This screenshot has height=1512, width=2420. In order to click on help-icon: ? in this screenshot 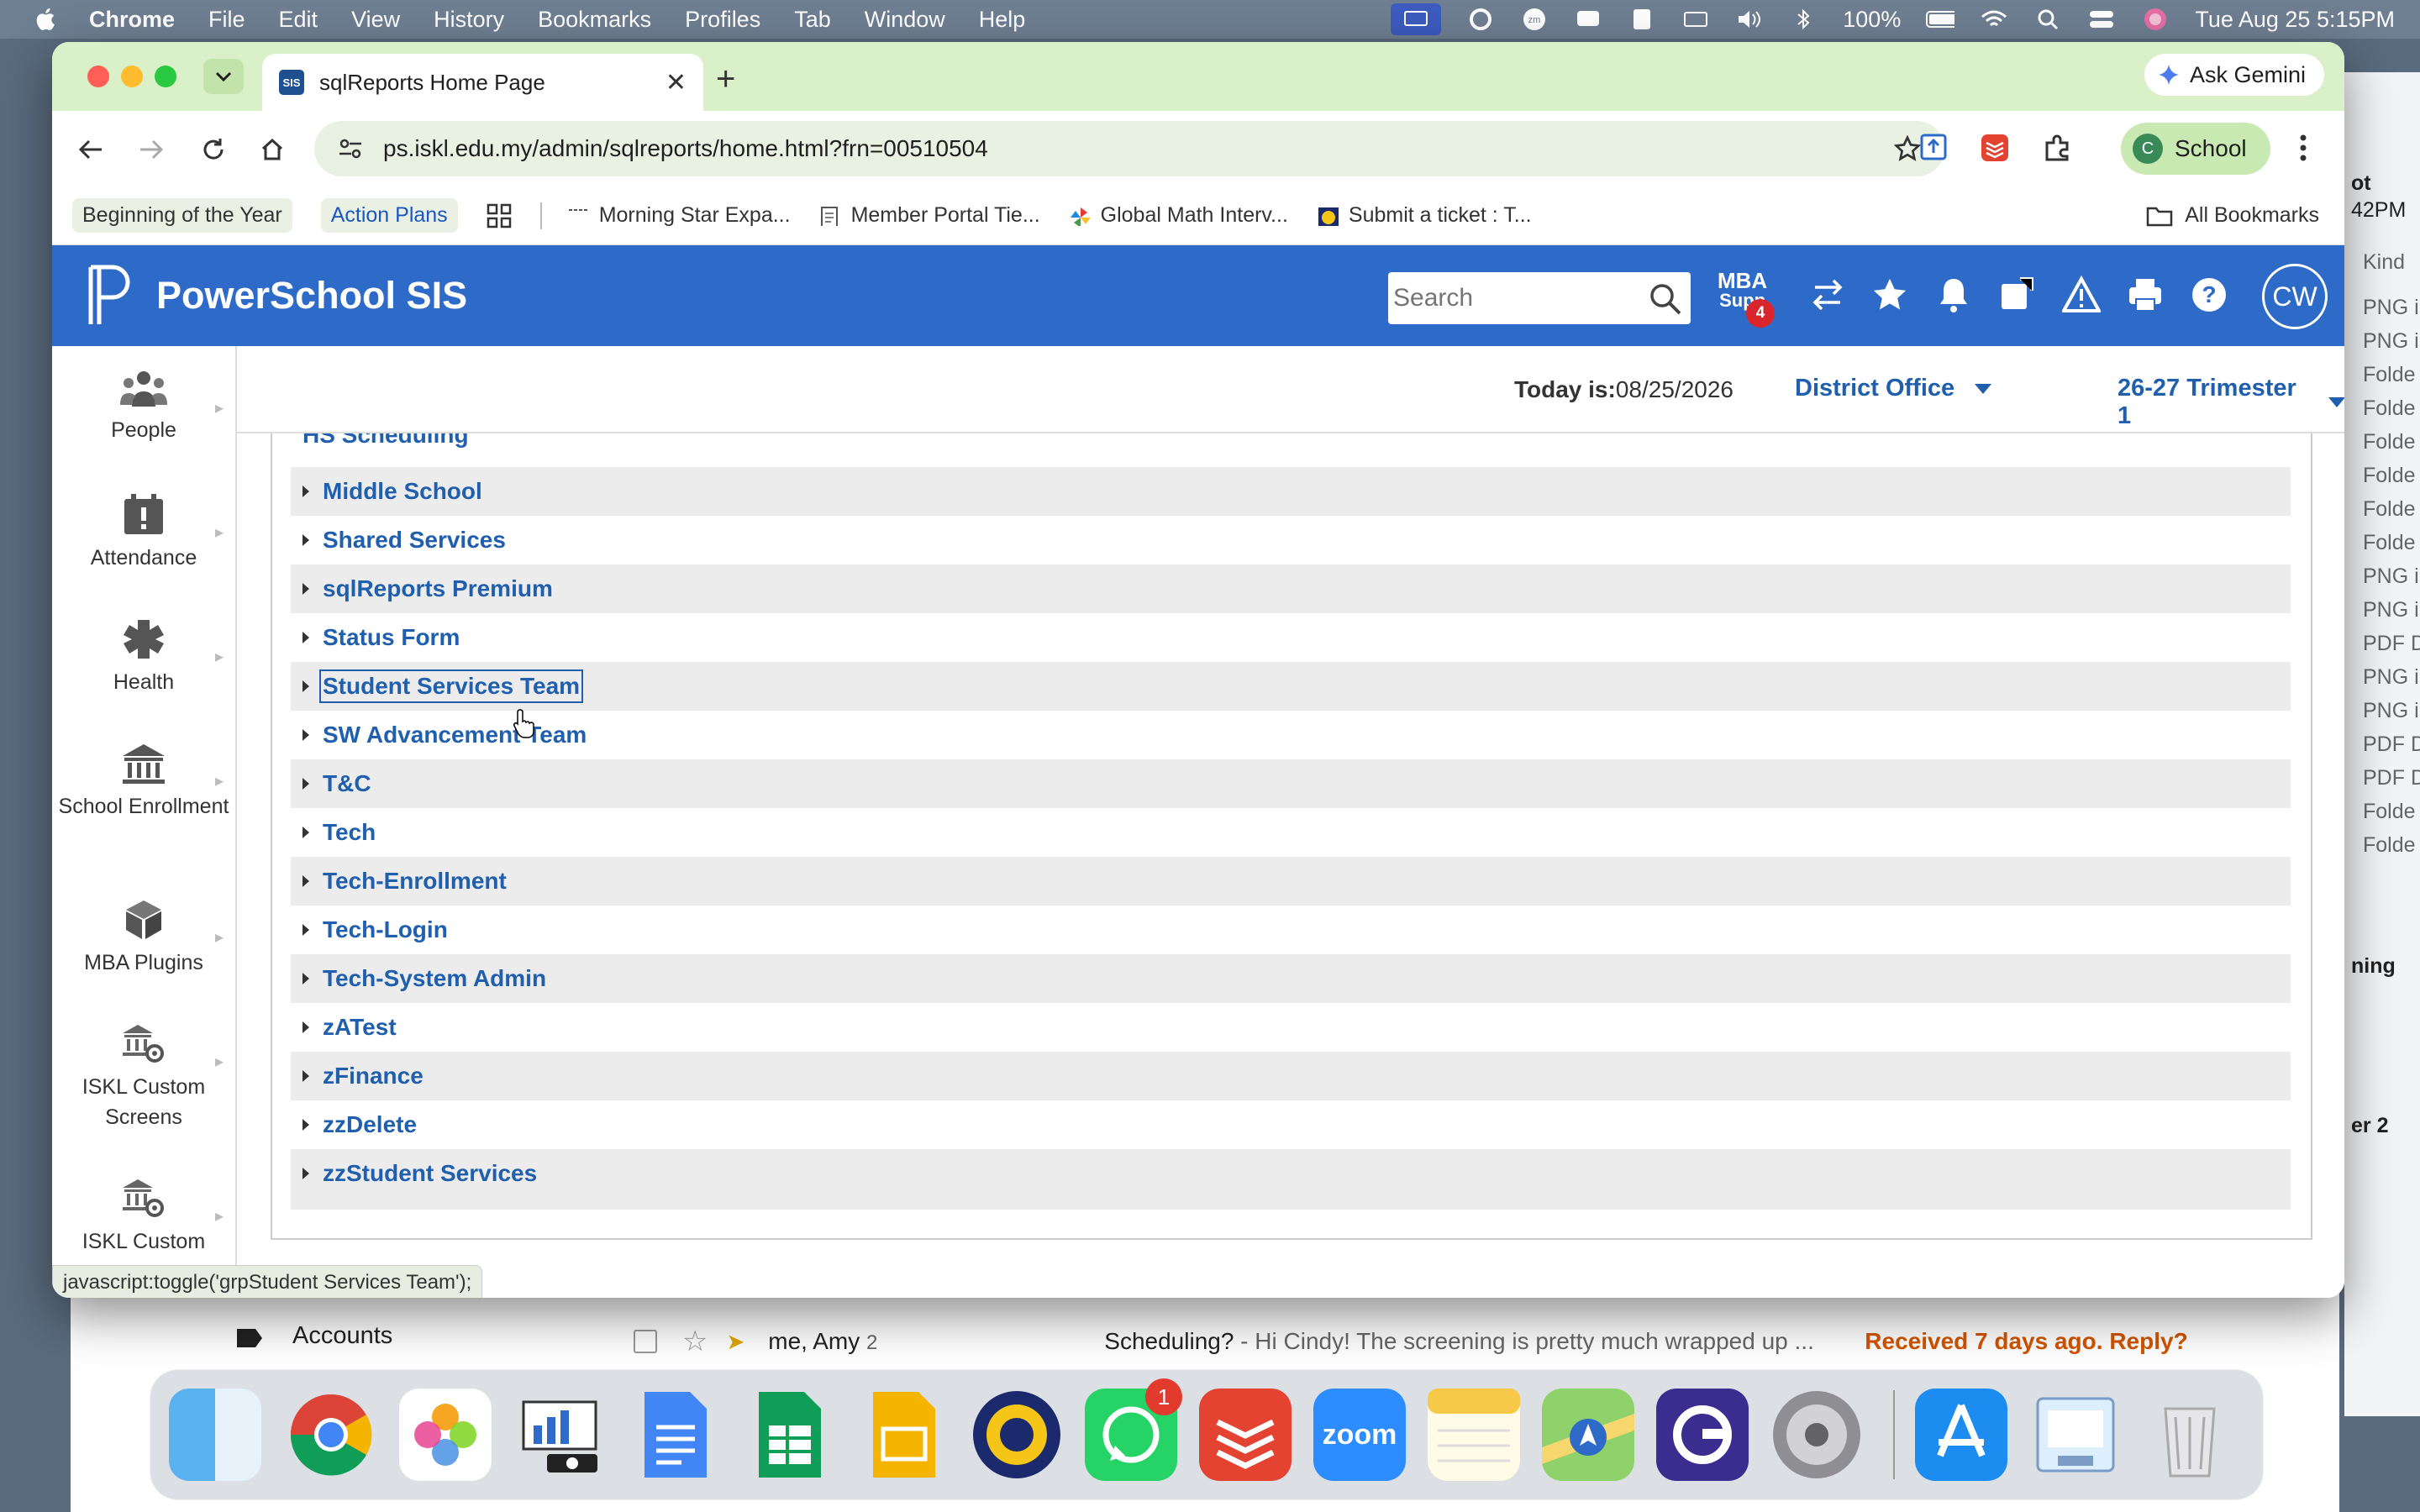, I will do `click(2209, 297)`.